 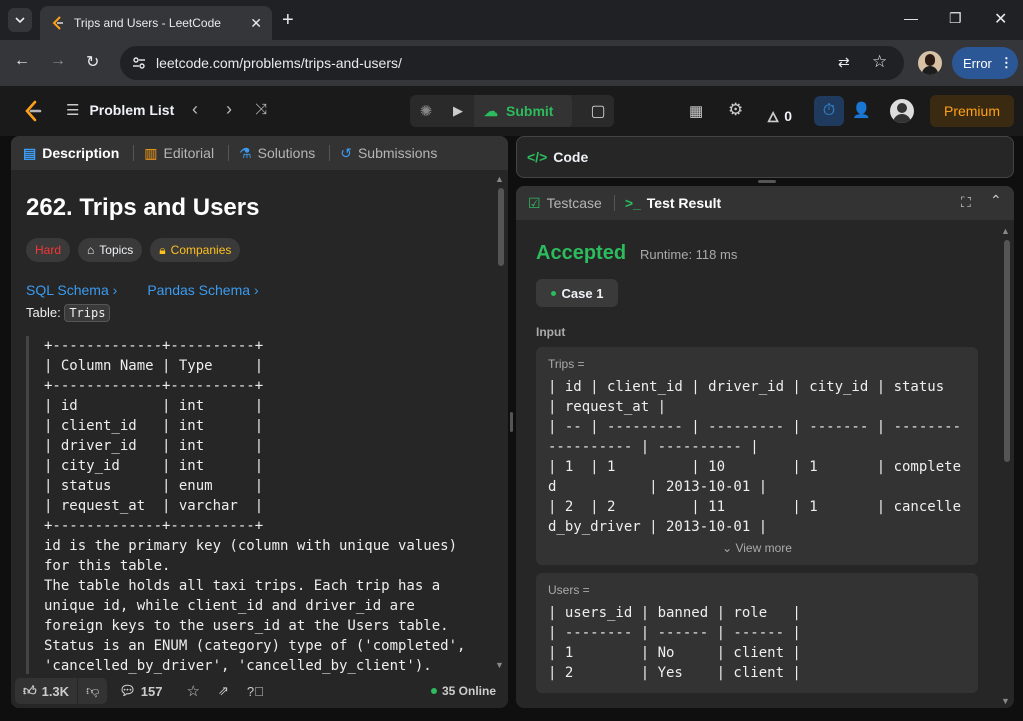 What do you see at coordinates (195, 109) in the screenshot?
I see `prev-problem-icon: ‹` at bounding box center [195, 109].